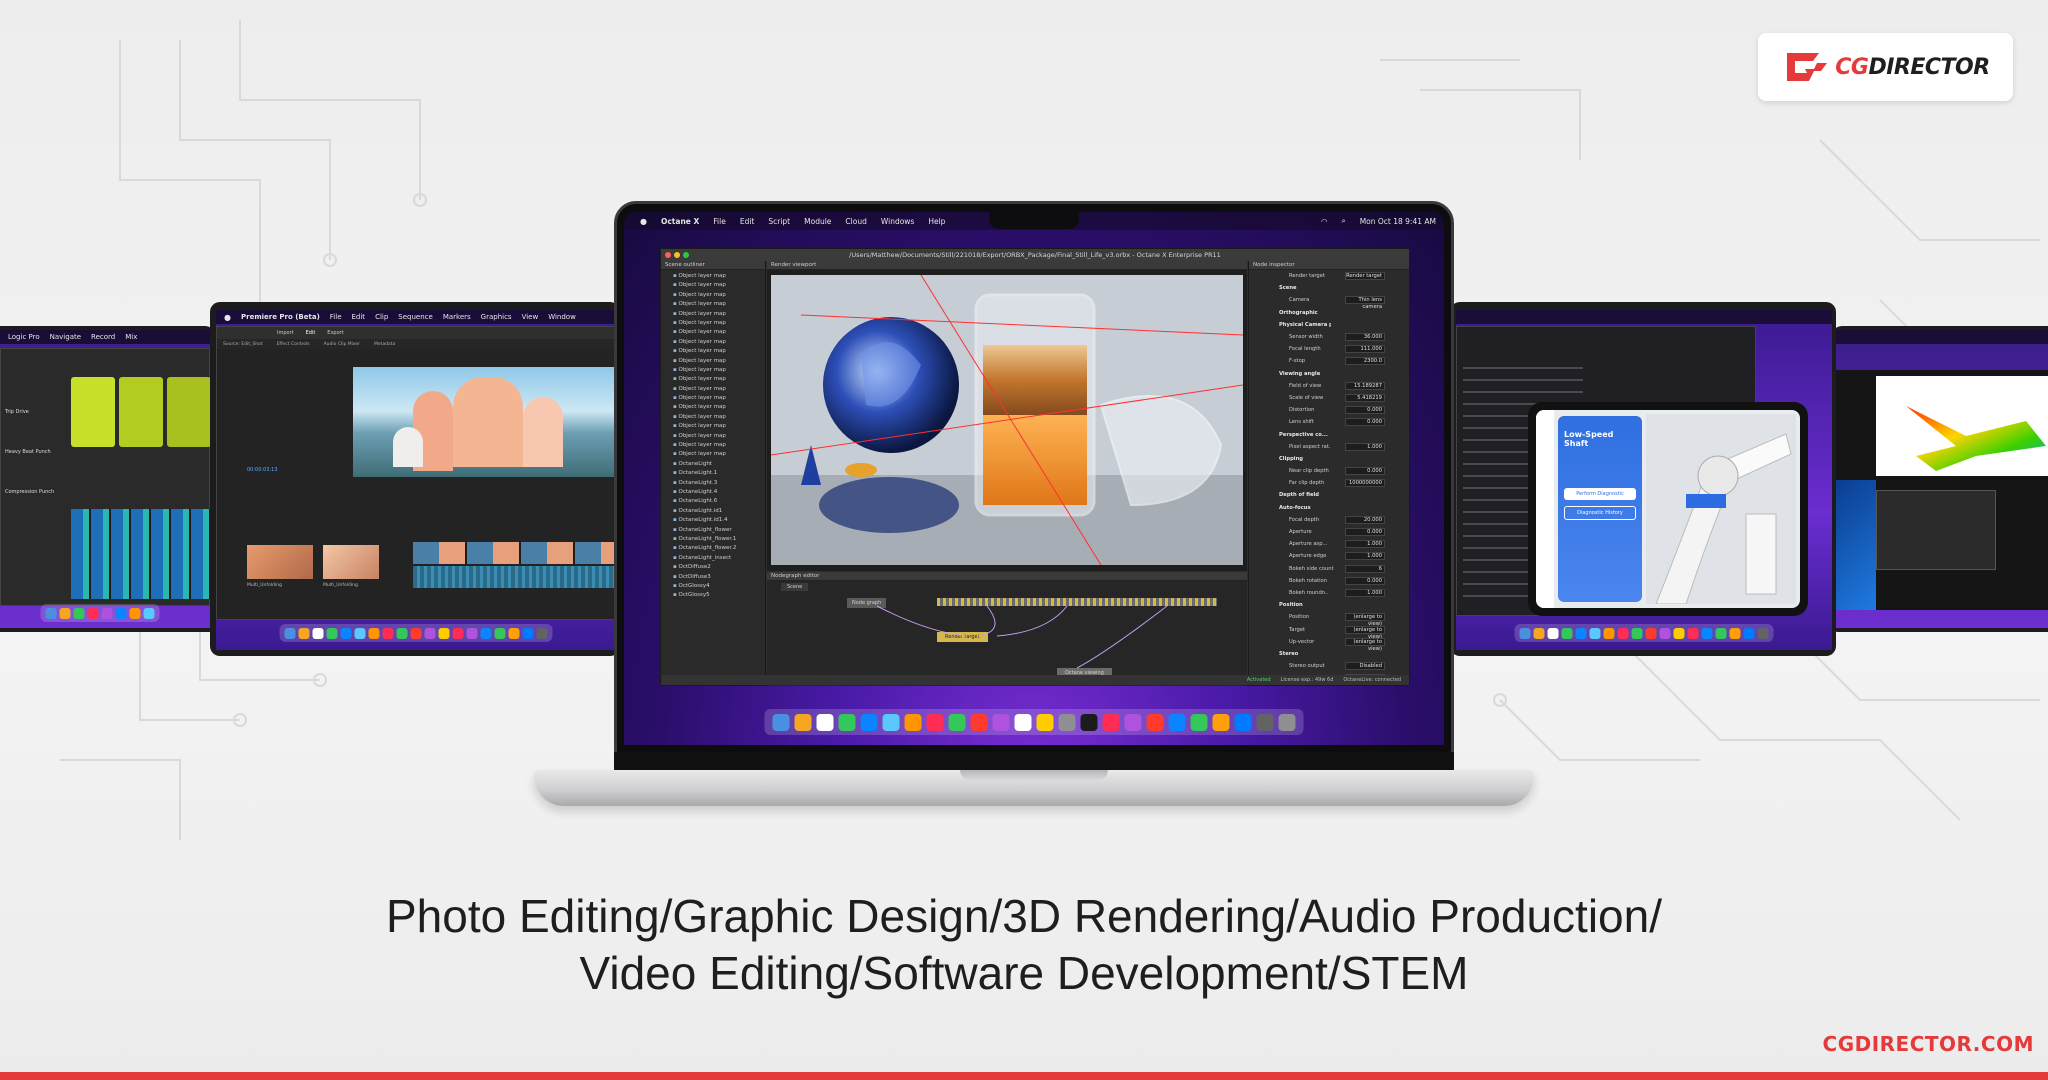 Image resolution: width=2048 pixels, height=1080 pixels. What do you see at coordinates (530, 317) in the screenshot?
I see `menu-item: View` at bounding box center [530, 317].